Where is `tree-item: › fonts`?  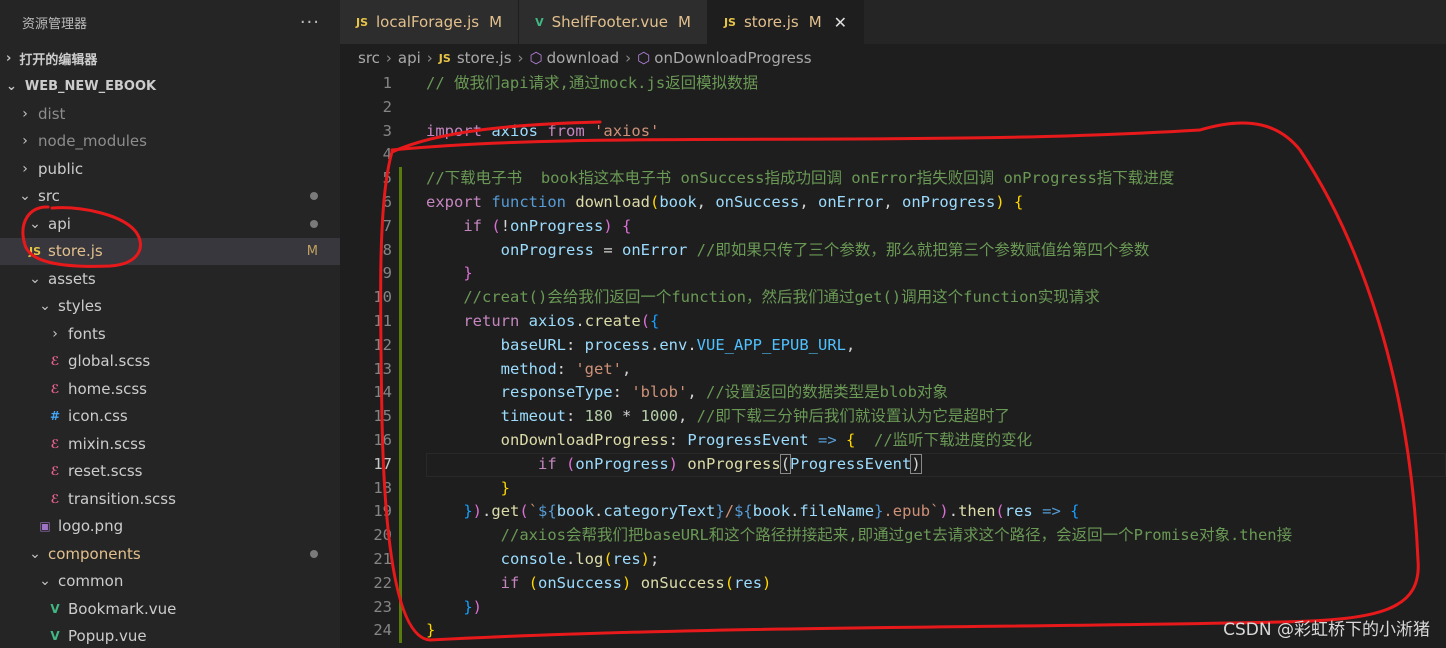 tree-item: › fonts is located at coordinates (170, 334).